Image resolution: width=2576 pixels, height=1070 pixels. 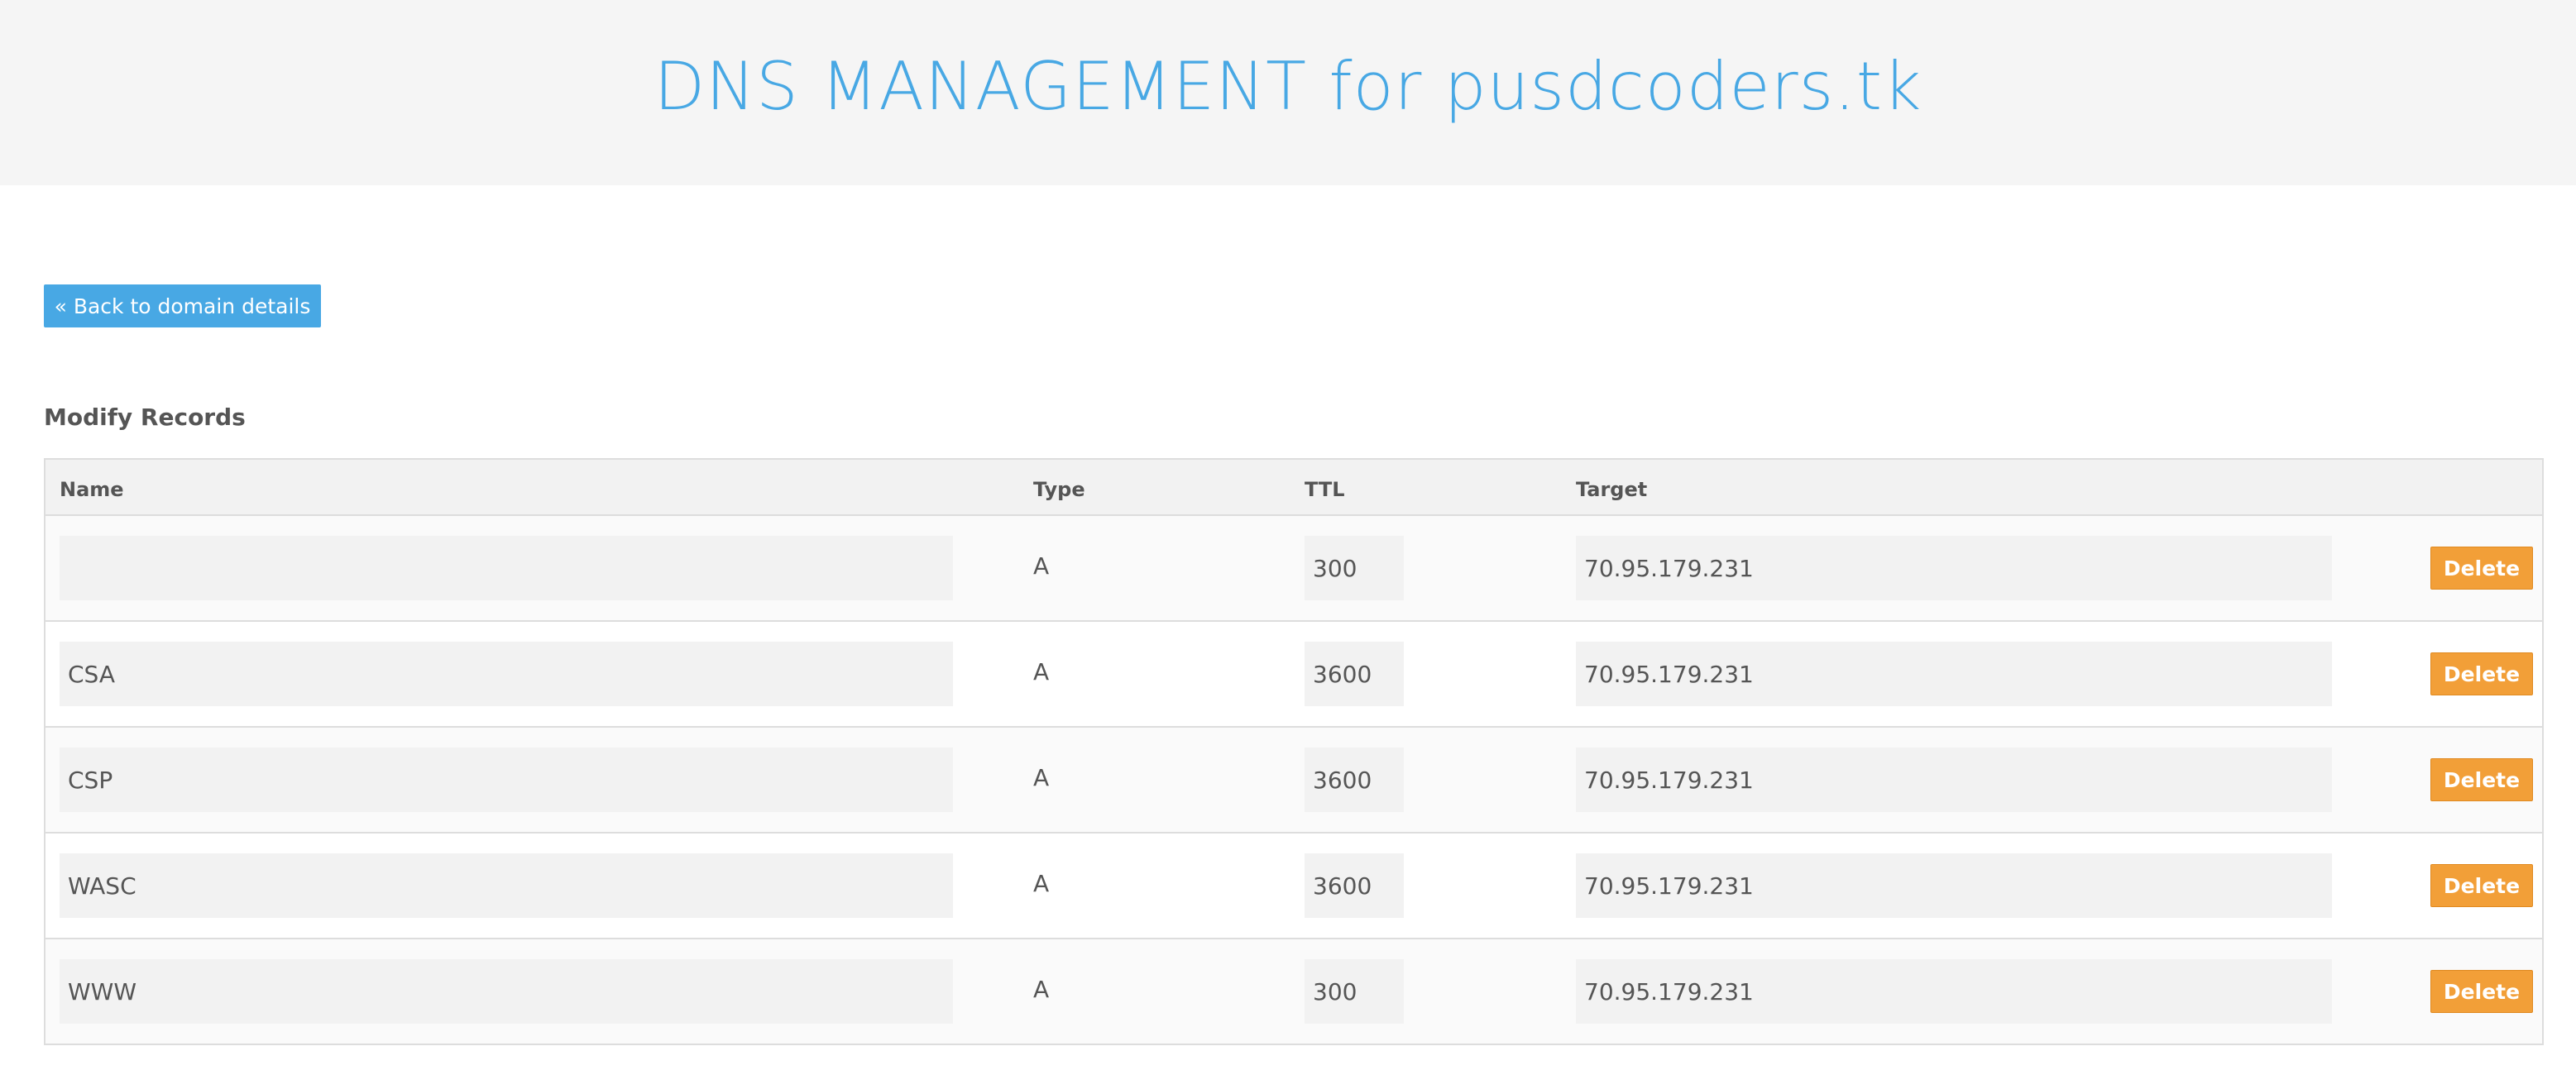 I want to click on column-header-type: Type, so click(x=1059, y=490).